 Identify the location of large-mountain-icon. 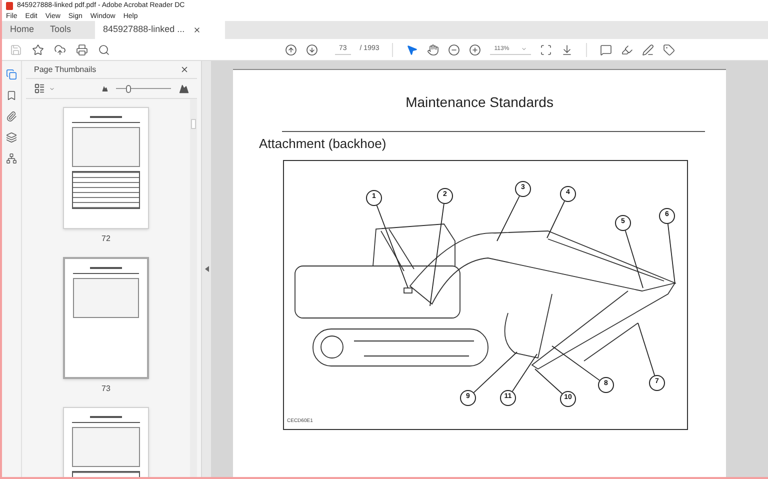
(184, 89).